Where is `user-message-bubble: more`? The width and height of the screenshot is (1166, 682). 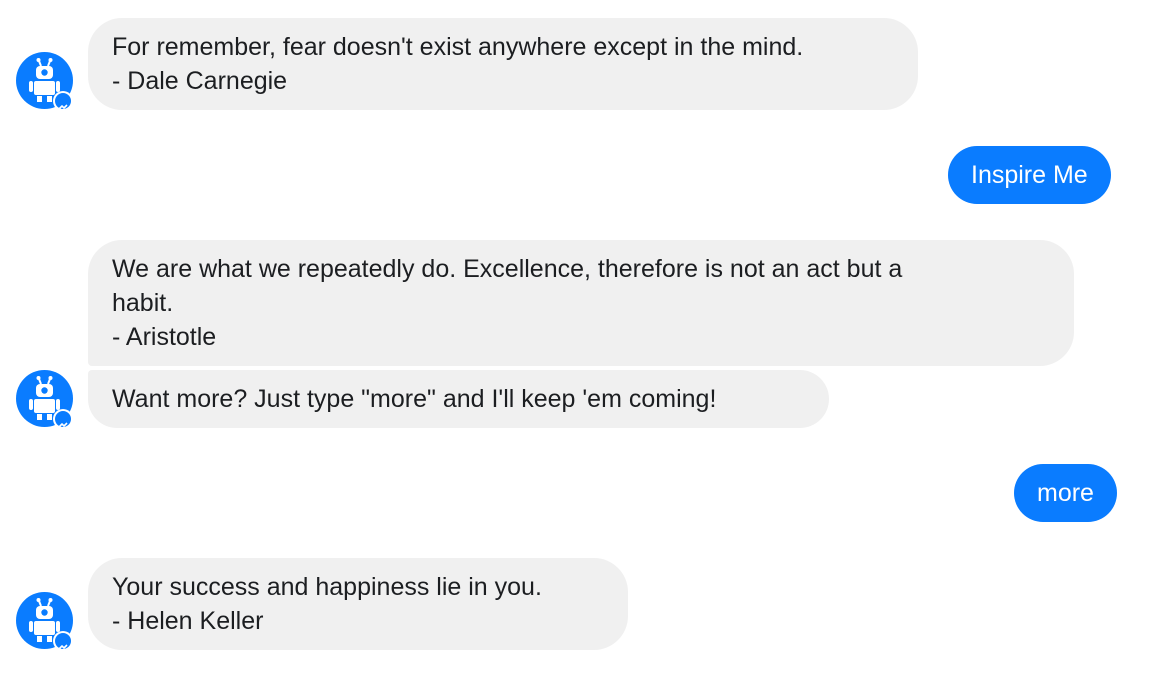 user-message-bubble: more is located at coordinates (1065, 493).